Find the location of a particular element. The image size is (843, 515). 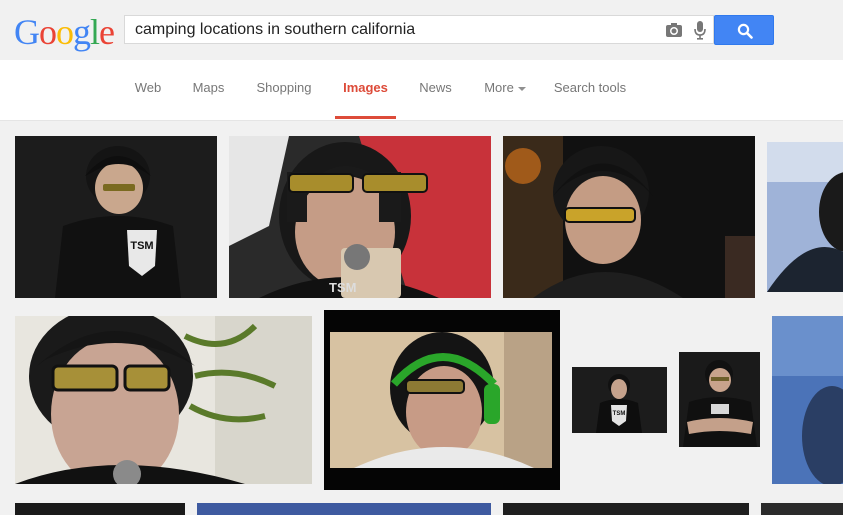

logo-letter: g is located at coordinates (82, 32).